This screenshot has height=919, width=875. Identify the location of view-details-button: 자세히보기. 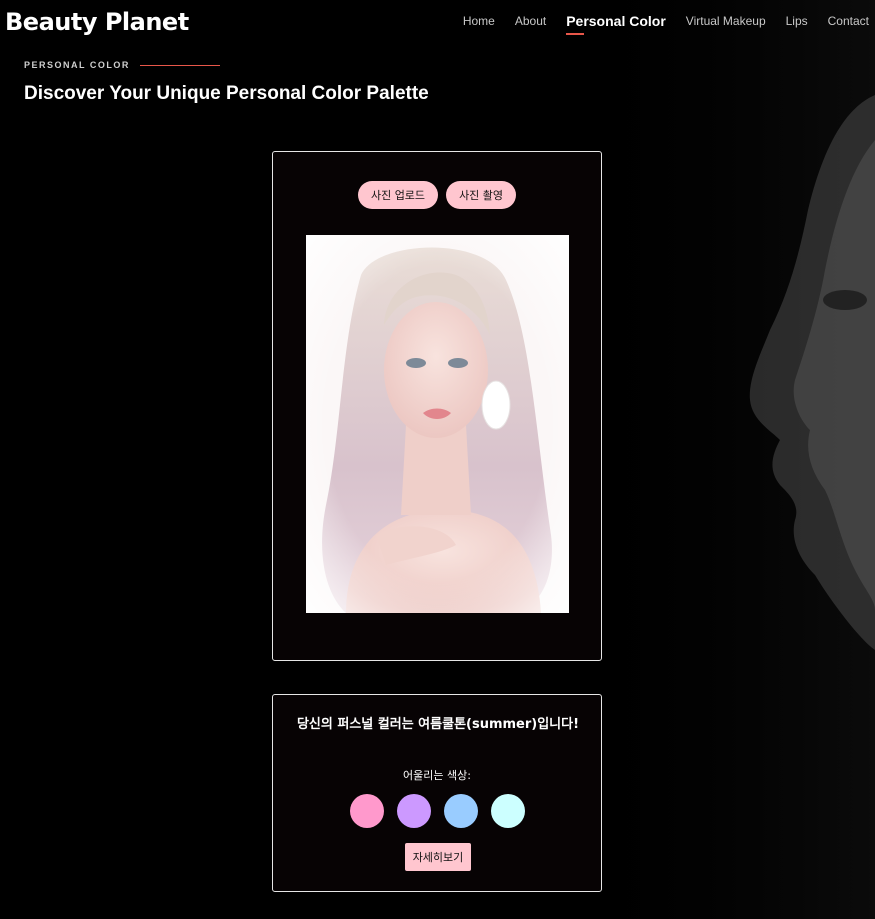
(438, 857).